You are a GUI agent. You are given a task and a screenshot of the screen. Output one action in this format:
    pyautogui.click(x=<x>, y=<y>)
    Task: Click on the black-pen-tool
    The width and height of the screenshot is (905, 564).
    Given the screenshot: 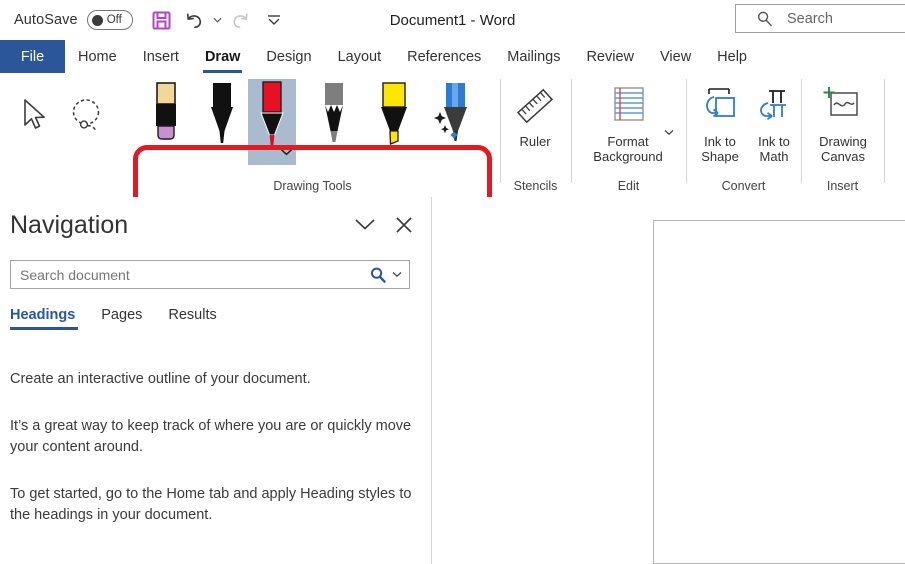 What is the action you would take?
    pyautogui.click(x=222, y=122)
    